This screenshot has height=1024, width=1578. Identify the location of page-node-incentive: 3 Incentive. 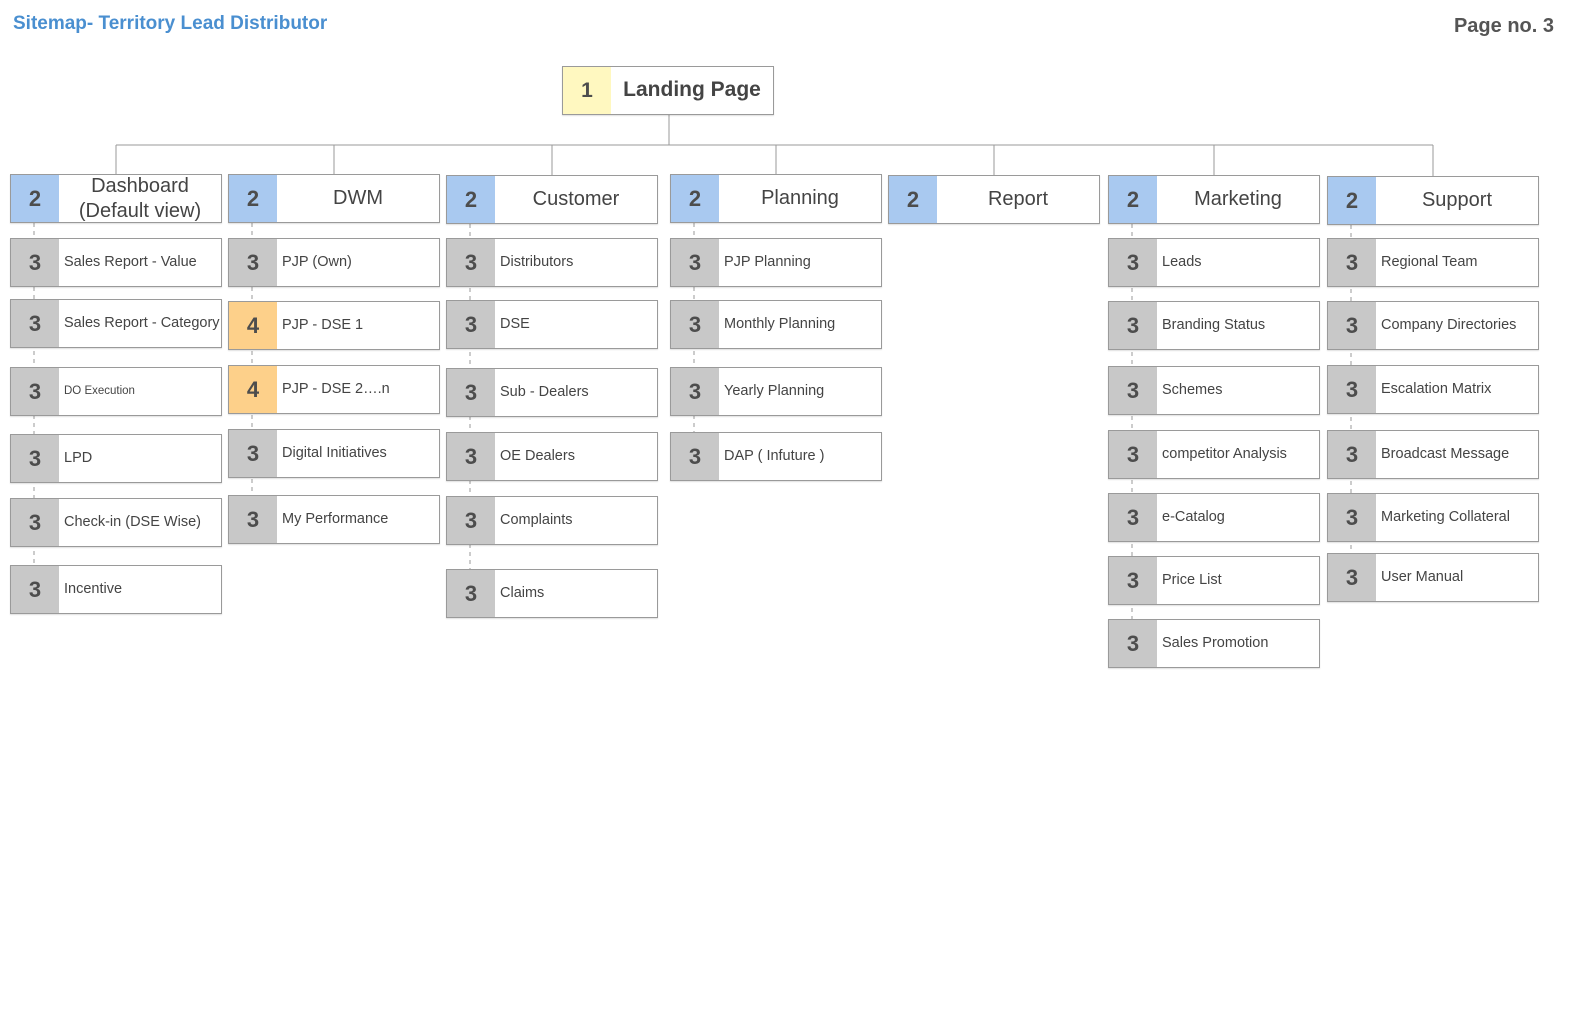
(116, 589).